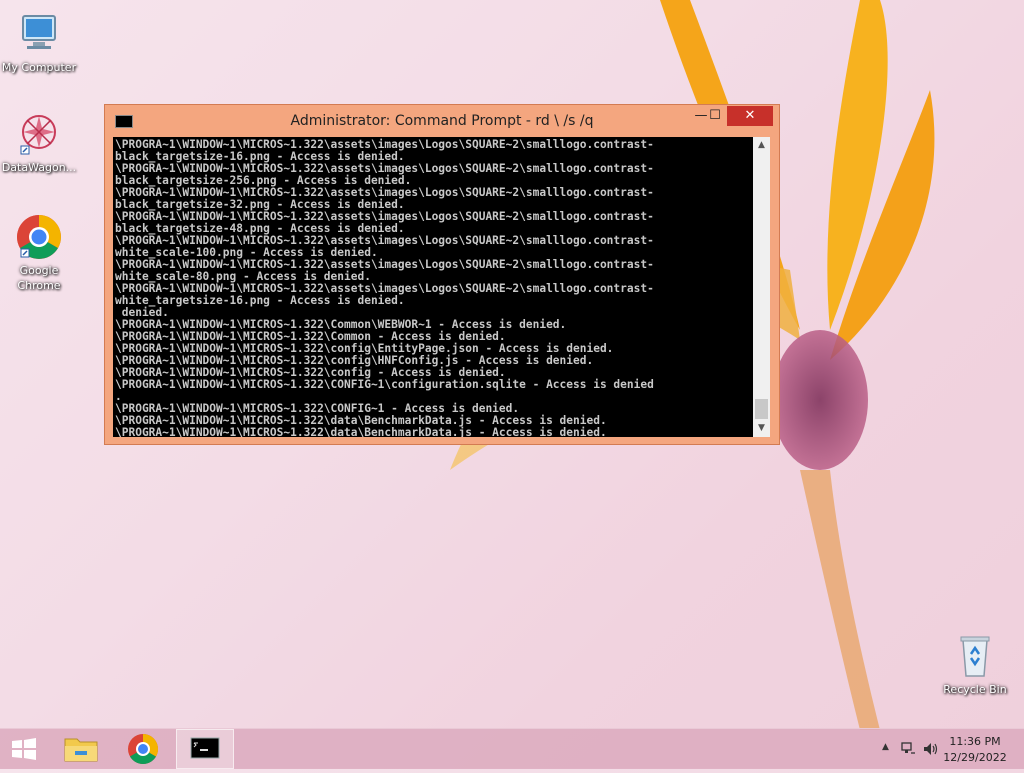  I want to click on file-explorer-icon, so click(81, 750).